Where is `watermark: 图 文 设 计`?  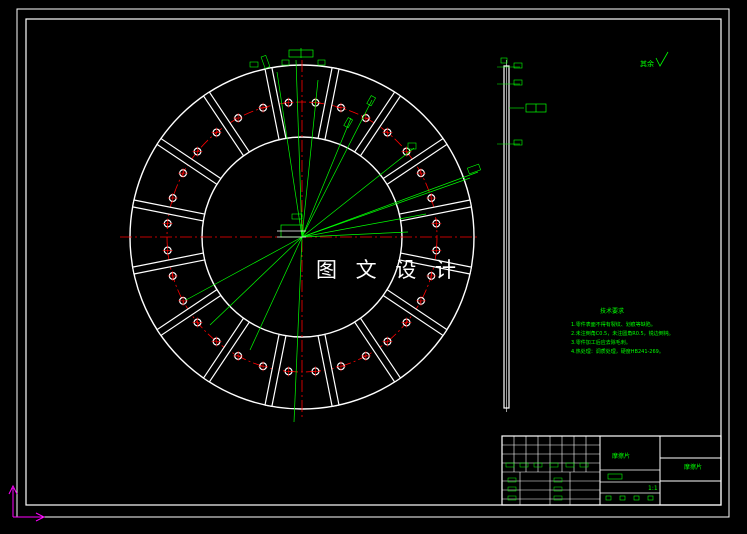
watermark: 图 文 设 计 is located at coordinates (389, 270).